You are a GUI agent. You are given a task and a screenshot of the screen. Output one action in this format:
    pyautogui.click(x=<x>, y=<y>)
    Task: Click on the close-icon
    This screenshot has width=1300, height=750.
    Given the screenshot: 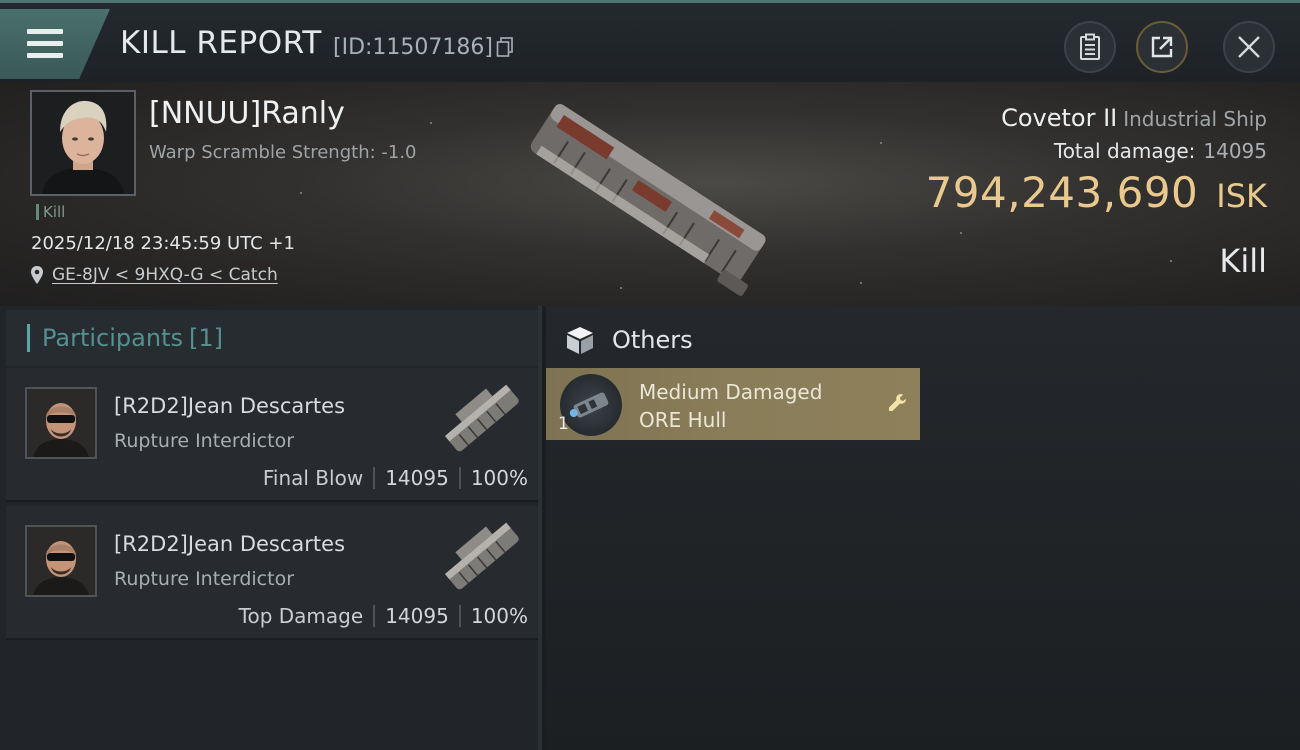 What is the action you would take?
    pyautogui.click(x=1249, y=47)
    